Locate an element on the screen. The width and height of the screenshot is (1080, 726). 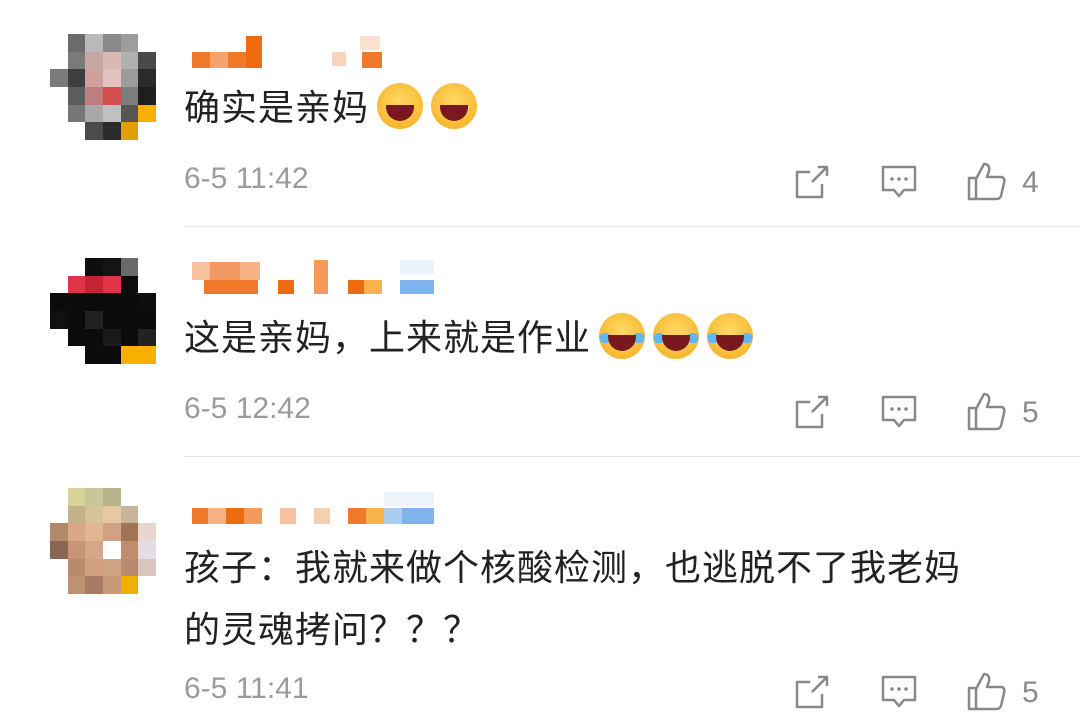
comment-text: 这是亲妈，上来就是作业 is located at coordinates (614, 339).